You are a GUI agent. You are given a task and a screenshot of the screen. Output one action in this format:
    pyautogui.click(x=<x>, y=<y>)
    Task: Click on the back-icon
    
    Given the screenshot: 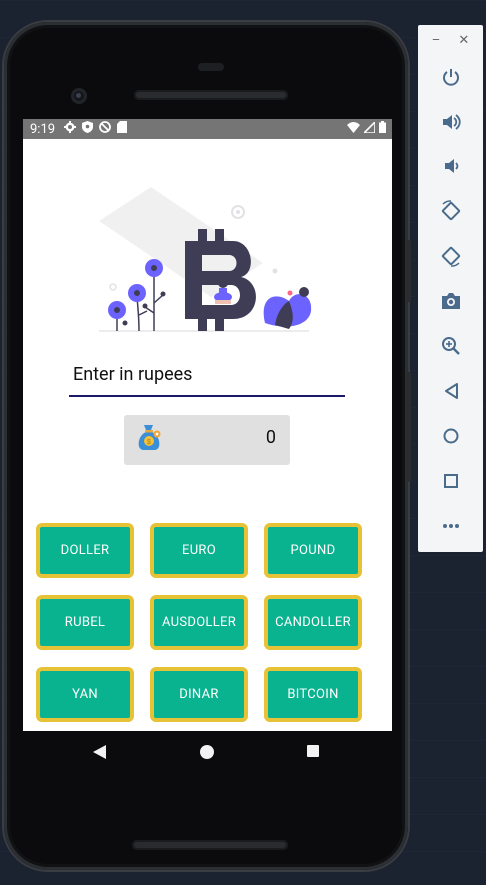 What is the action you would take?
    pyautogui.click(x=450, y=391)
    